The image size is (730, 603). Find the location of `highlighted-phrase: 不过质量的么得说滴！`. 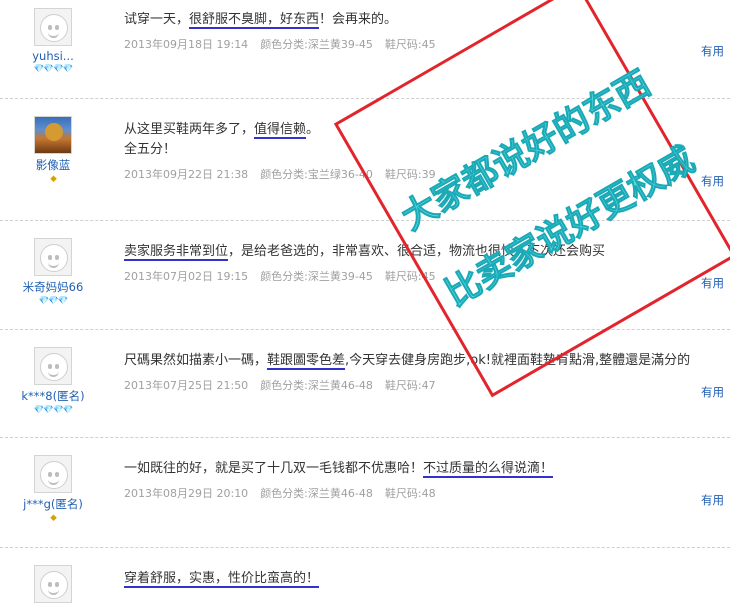

highlighted-phrase: 不过质量的么得说滴！ is located at coordinates (488, 469).